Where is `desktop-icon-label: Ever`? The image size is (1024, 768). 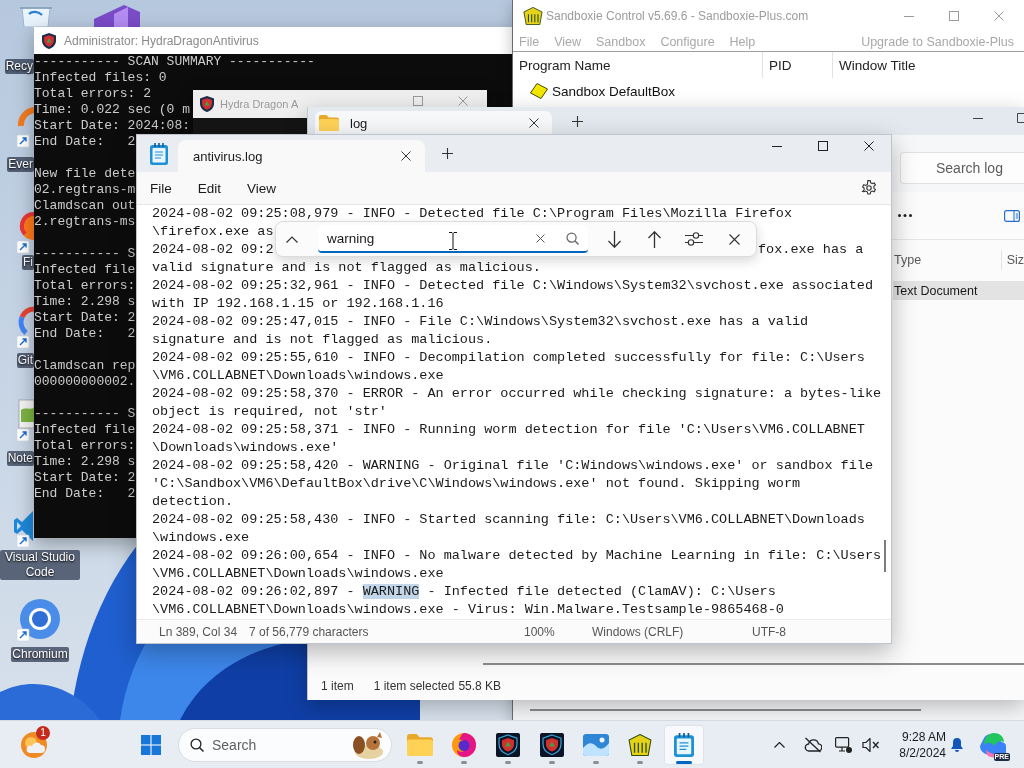
desktop-icon-label: Ever is located at coordinates (20, 164).